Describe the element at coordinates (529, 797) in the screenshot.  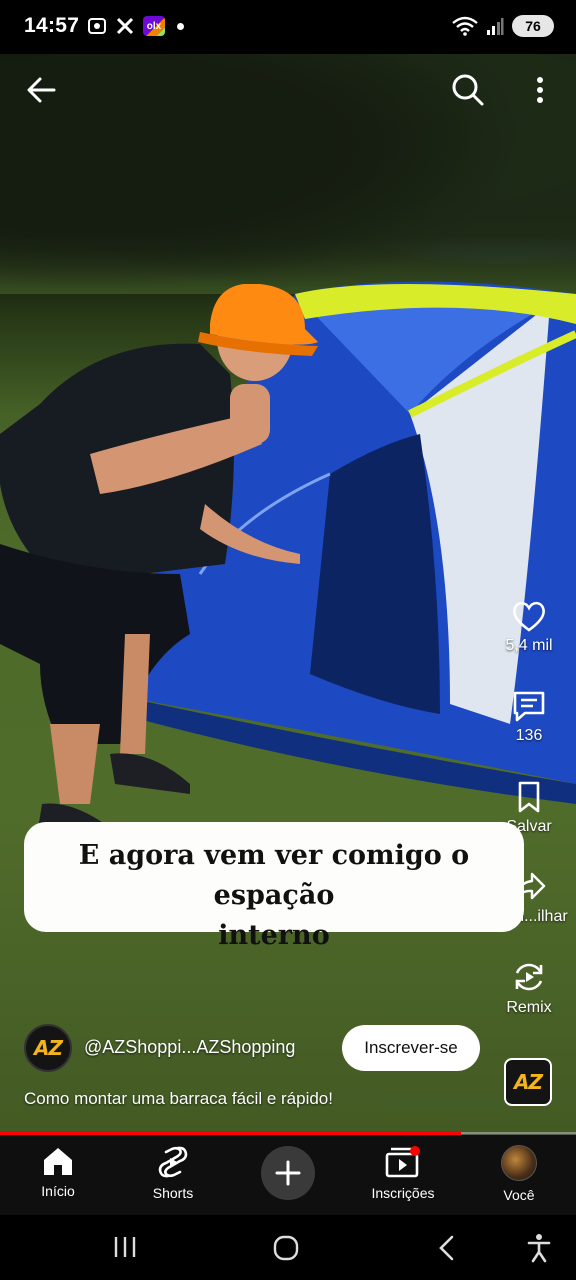
I see `bookmark-icon` at that location.